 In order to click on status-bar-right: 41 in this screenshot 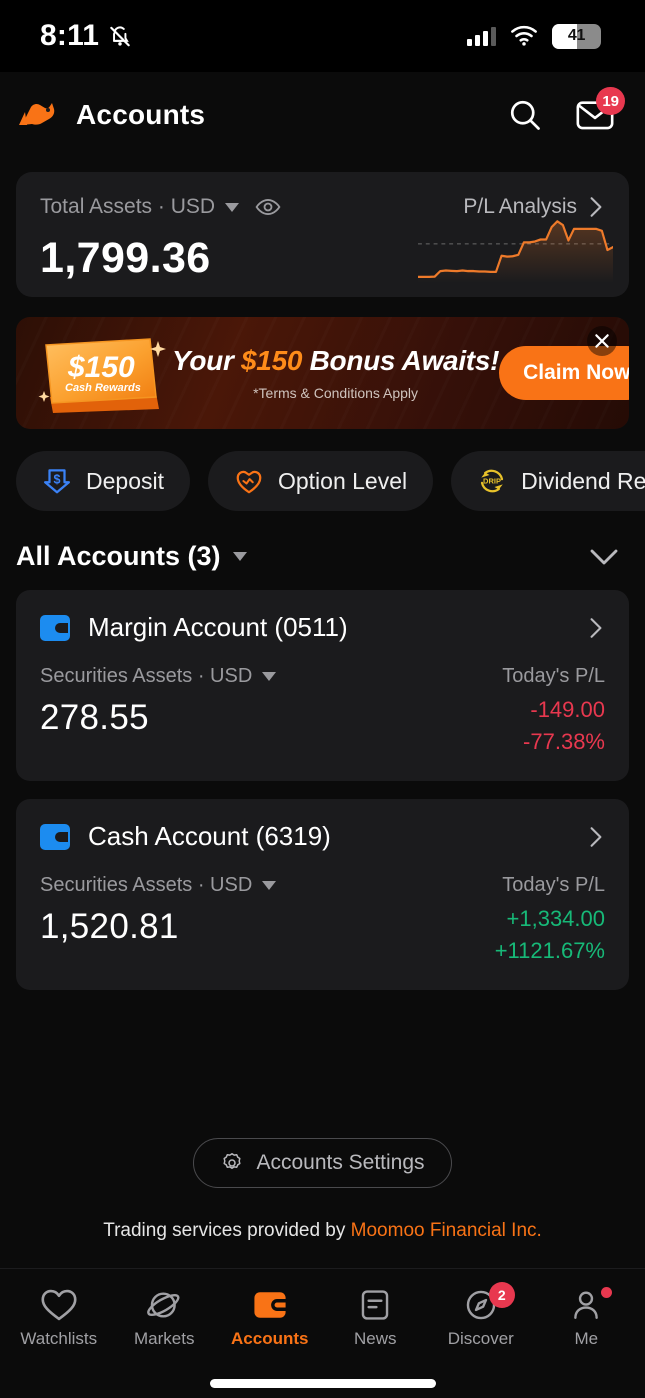, I will do `click(534, 36)`.